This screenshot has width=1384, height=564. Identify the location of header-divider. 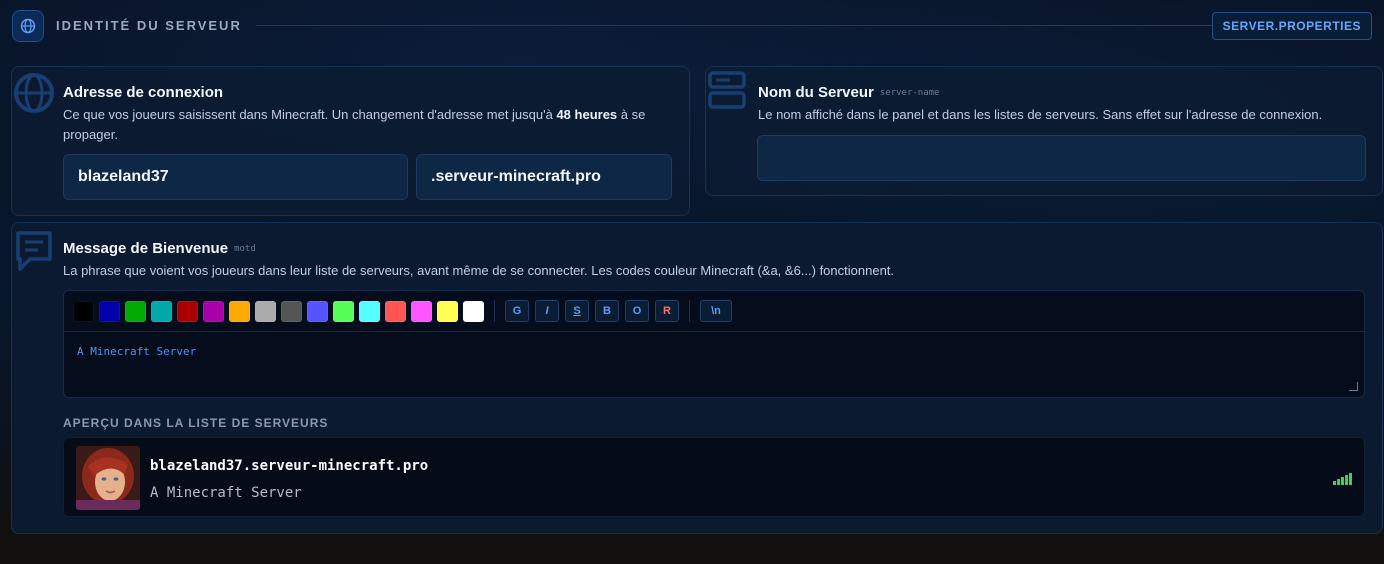
(736, 25).